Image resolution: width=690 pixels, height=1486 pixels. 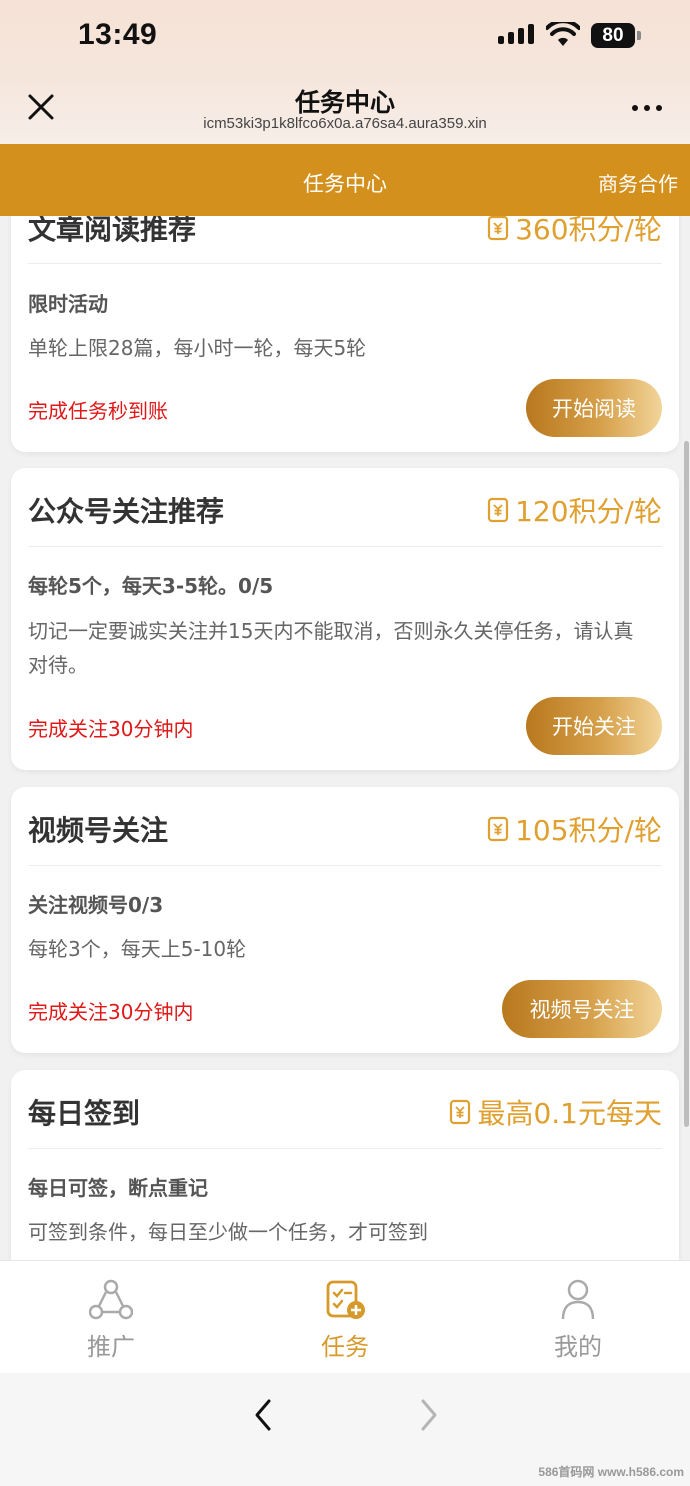 I want to click on task-subtitle: 每日可签，断点重记, so click(x=118, y=1188).